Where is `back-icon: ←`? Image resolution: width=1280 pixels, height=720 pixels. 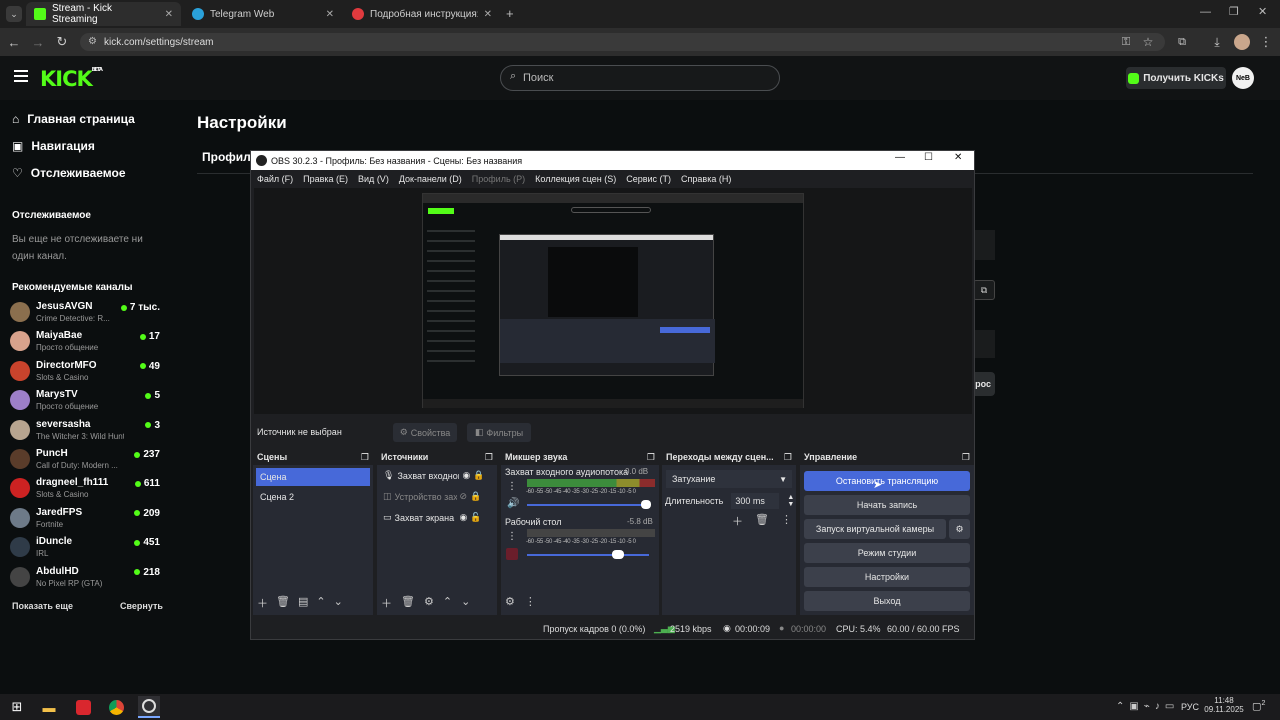 back-icon: ← is located at coordinates (14, 42).